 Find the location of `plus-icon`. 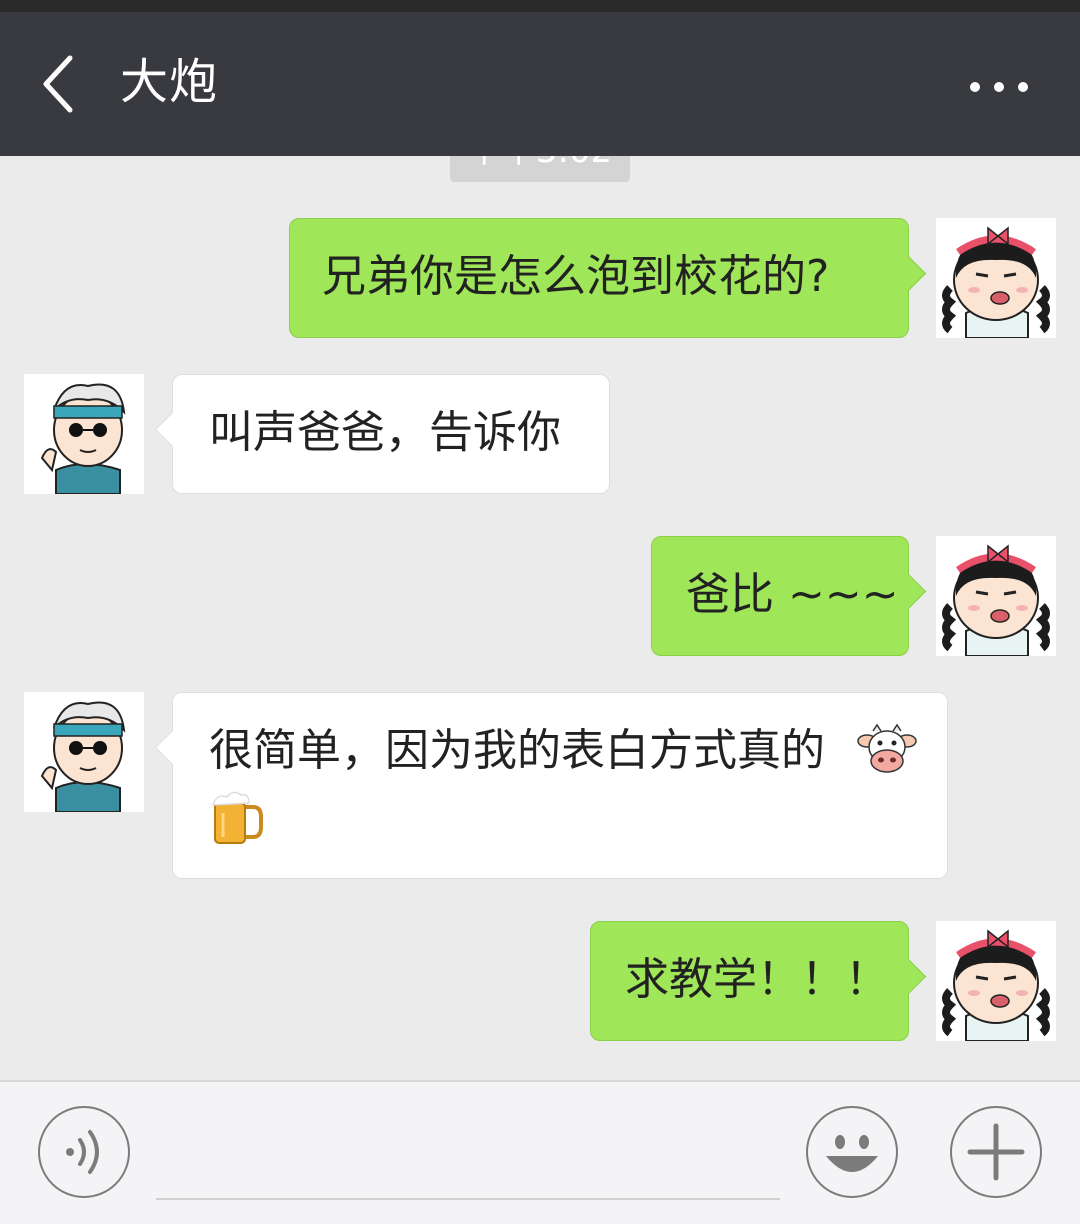

plus-icon is located at coordinates (996, 1152).